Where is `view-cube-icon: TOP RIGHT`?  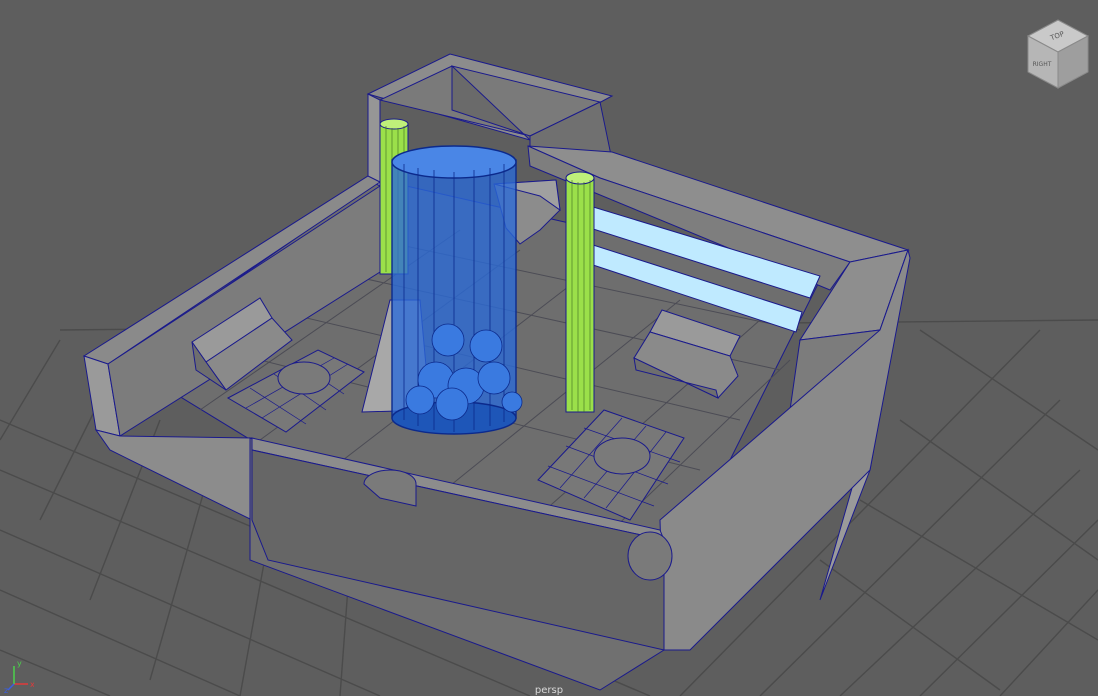
view-cube-icon: TOP RIGHT is located at coordinates (1058, 54).